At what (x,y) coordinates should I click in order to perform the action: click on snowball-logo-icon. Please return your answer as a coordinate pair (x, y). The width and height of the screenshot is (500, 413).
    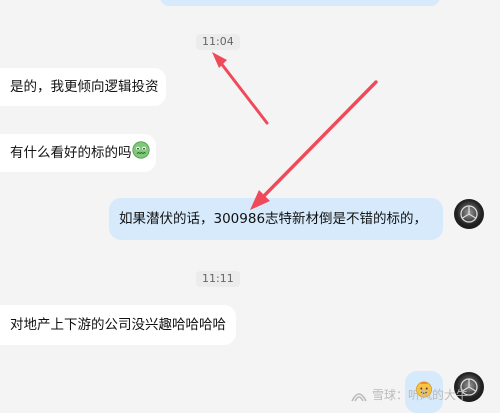
    Looking at the image, I should click on (359, 396).